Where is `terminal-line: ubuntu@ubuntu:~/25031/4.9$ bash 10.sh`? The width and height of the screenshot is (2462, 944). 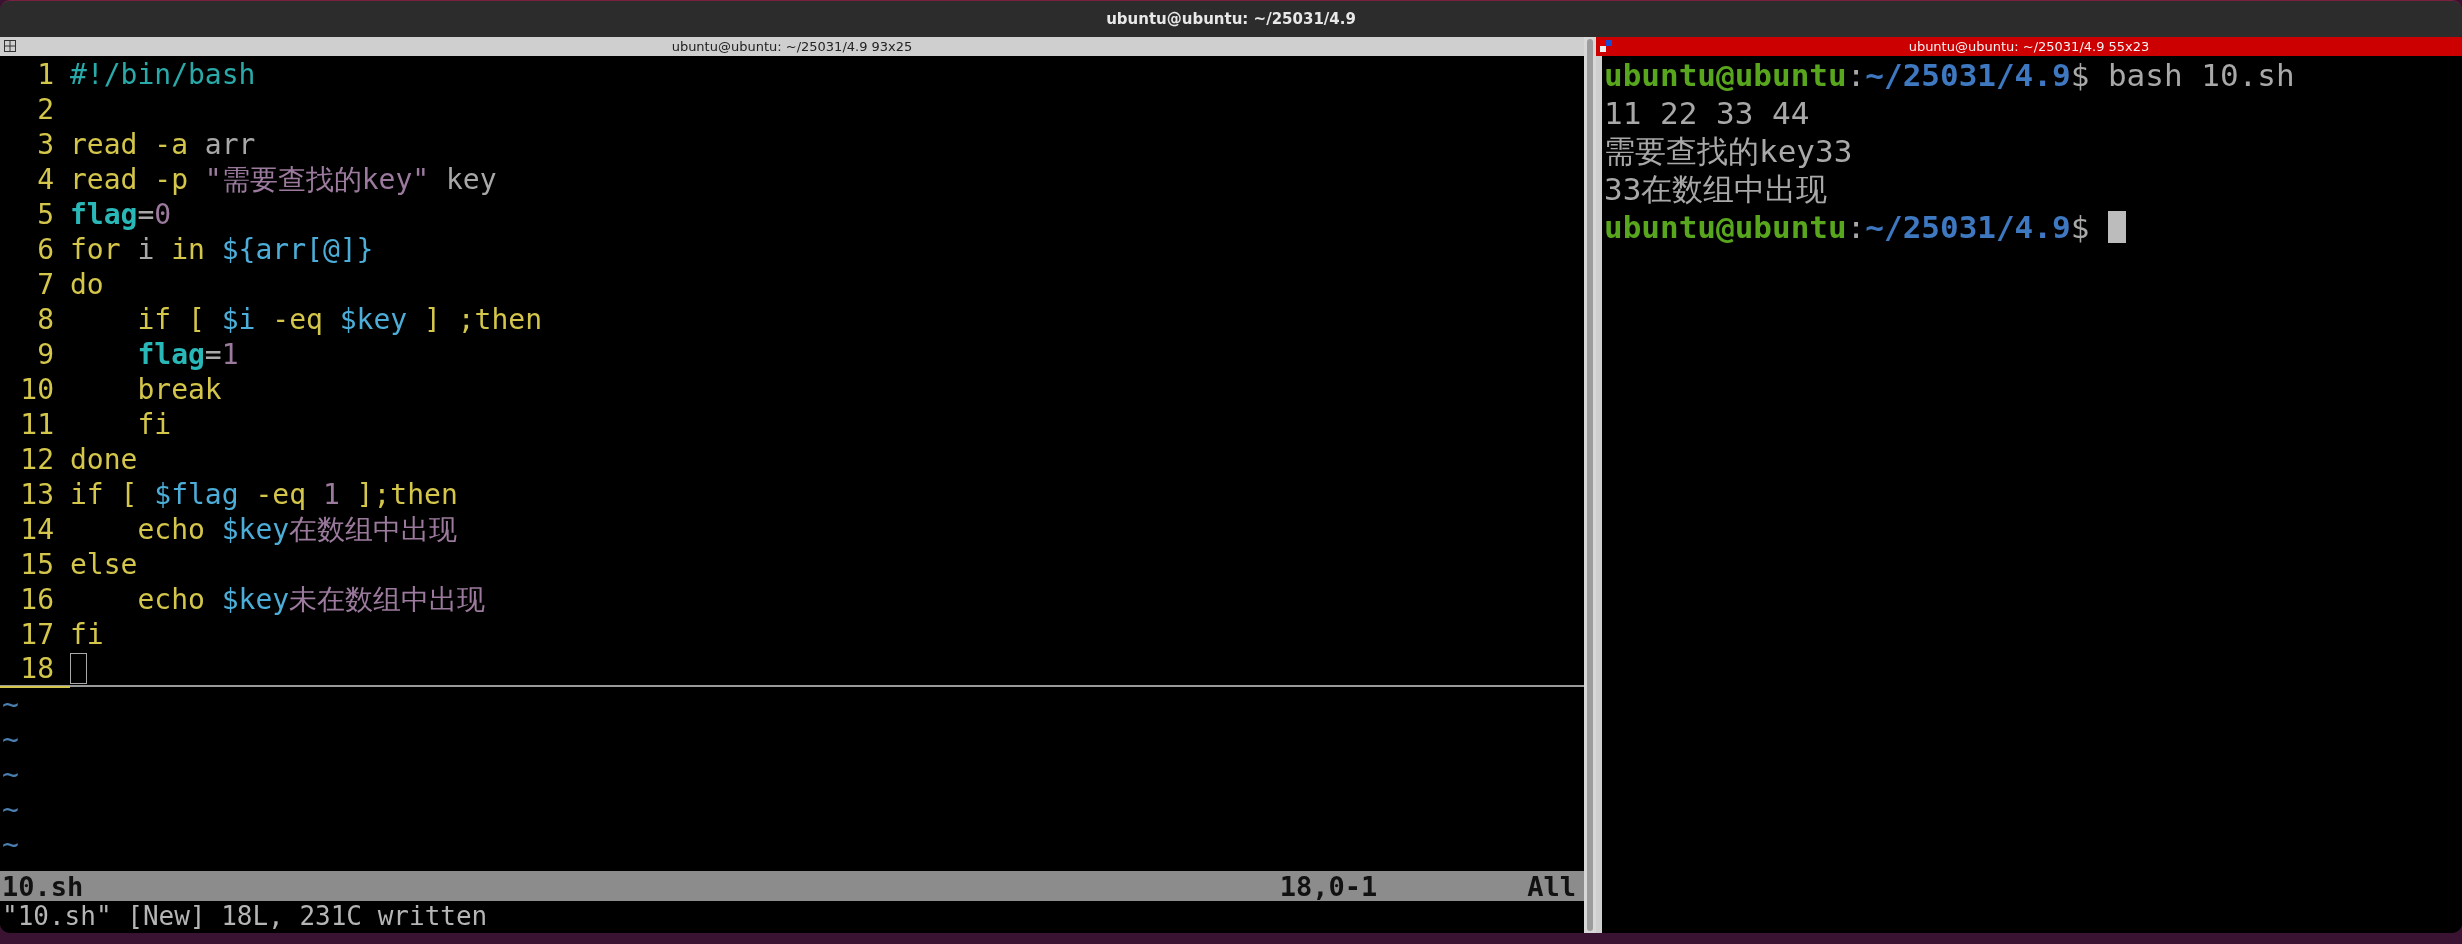 terminal-line: ubuntu@ubuntu:~/25031/4.9$ bash 10.sh is located at coordinates (1949, 75).